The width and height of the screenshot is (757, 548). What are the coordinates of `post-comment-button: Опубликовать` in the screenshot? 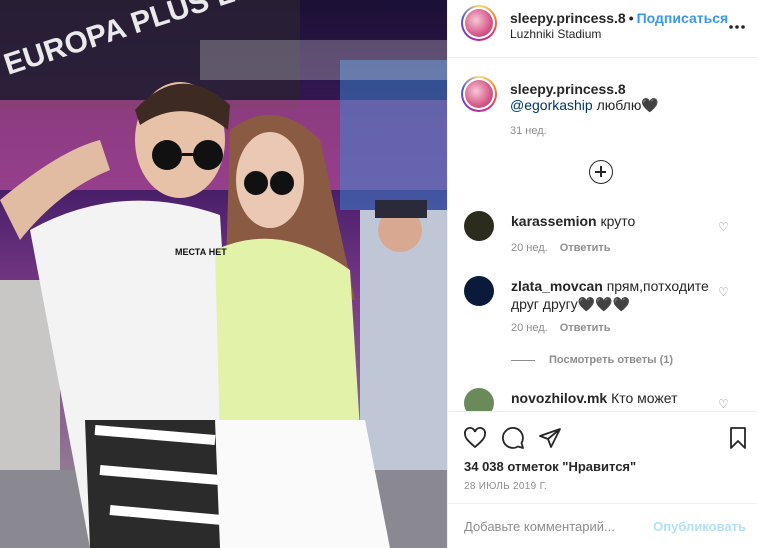 It's located at (699, 526).